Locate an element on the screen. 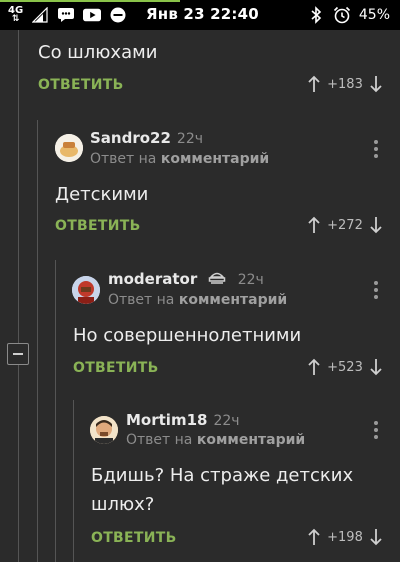 The image size is (400, 562). minus-icon is located at coordinates (18, 354).